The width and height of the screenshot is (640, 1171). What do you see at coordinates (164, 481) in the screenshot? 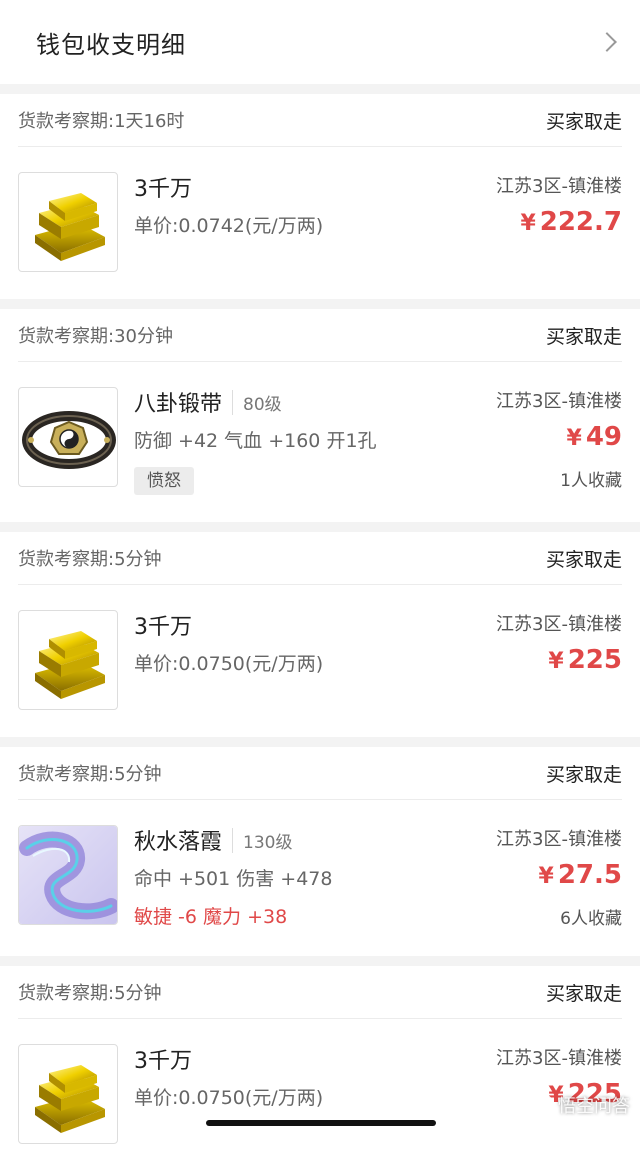
I see `skill-tag: 愤怒` at bounding box center [164, 481].